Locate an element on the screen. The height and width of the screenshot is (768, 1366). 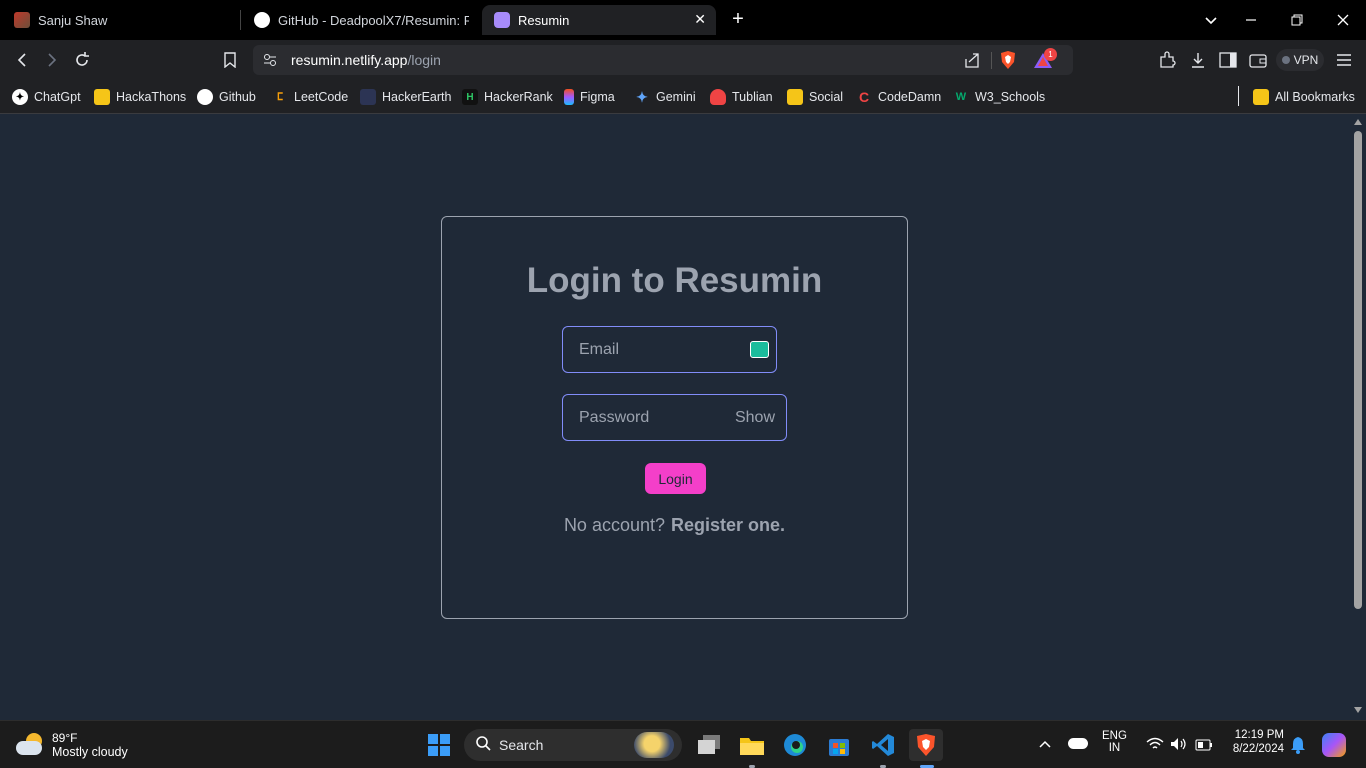
notification-bell-icon is located at coordinates (1298, 747).